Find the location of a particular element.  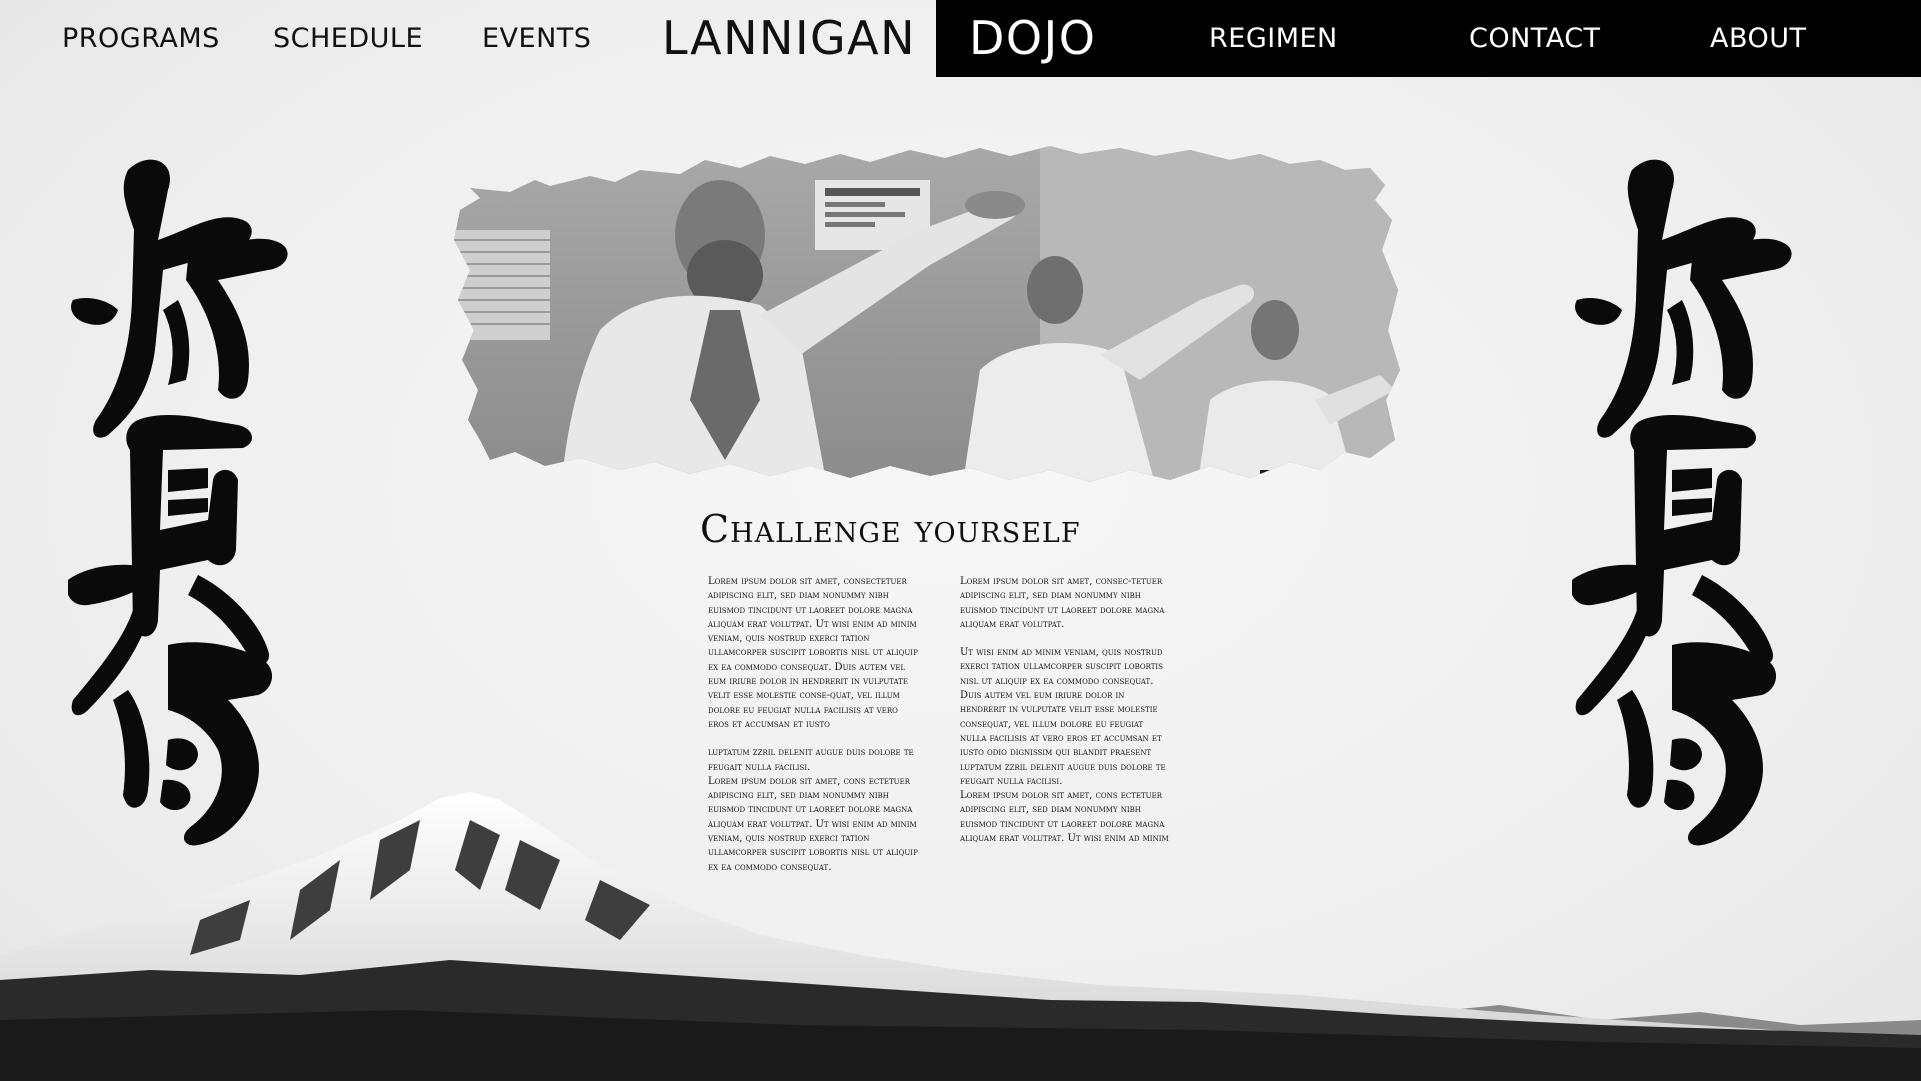

nav-programs: PROGRAMS is located at coordinates (141, 38).